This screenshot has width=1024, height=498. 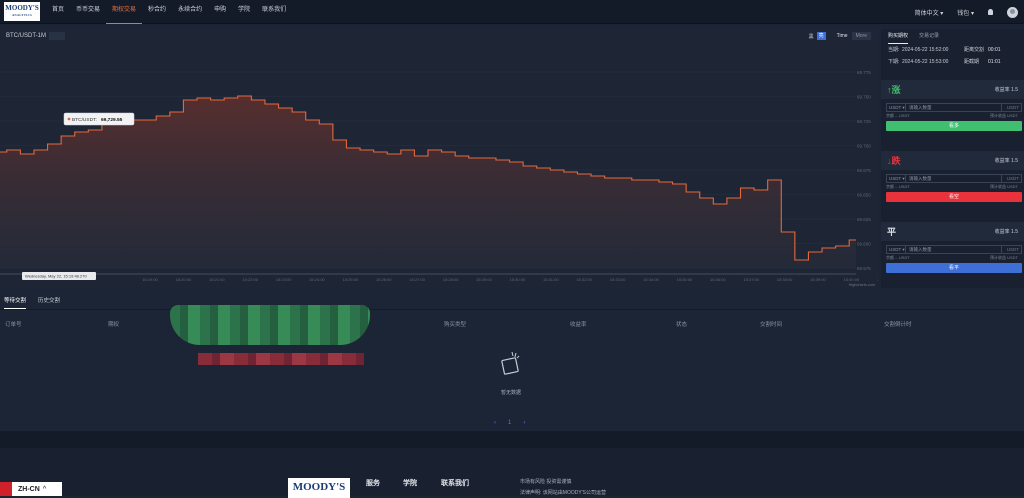 I want to click on avatar-icon, so click(x=1012, y=12).